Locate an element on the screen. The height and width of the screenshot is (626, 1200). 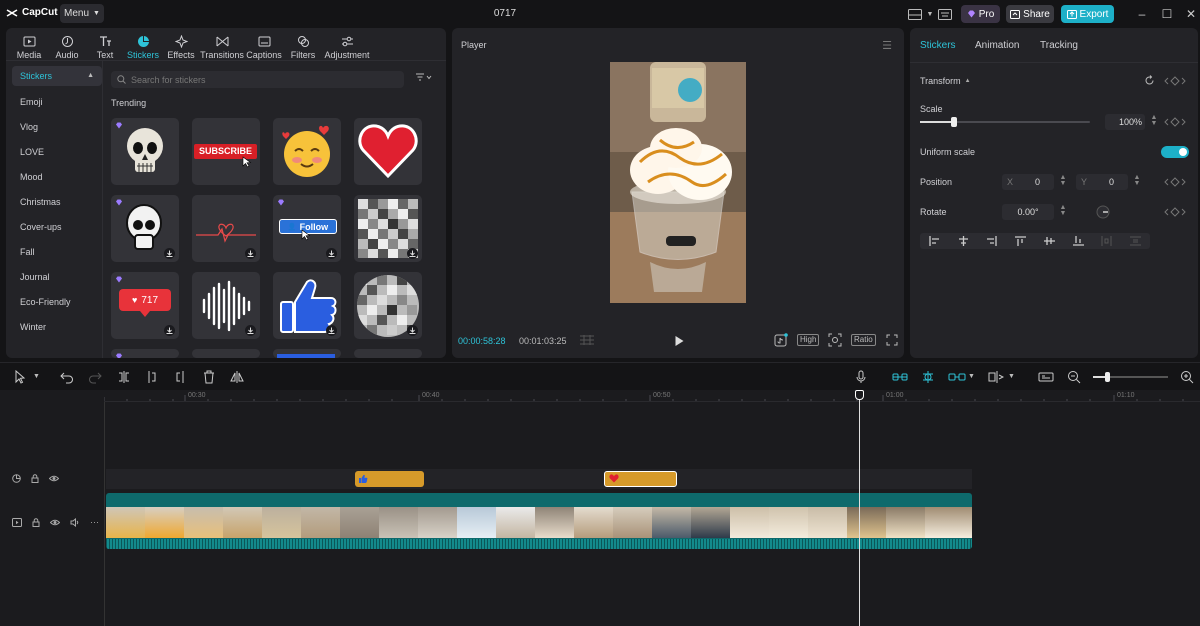
rotate-value-field: 0.00° is located at coordinates (1028, 212).